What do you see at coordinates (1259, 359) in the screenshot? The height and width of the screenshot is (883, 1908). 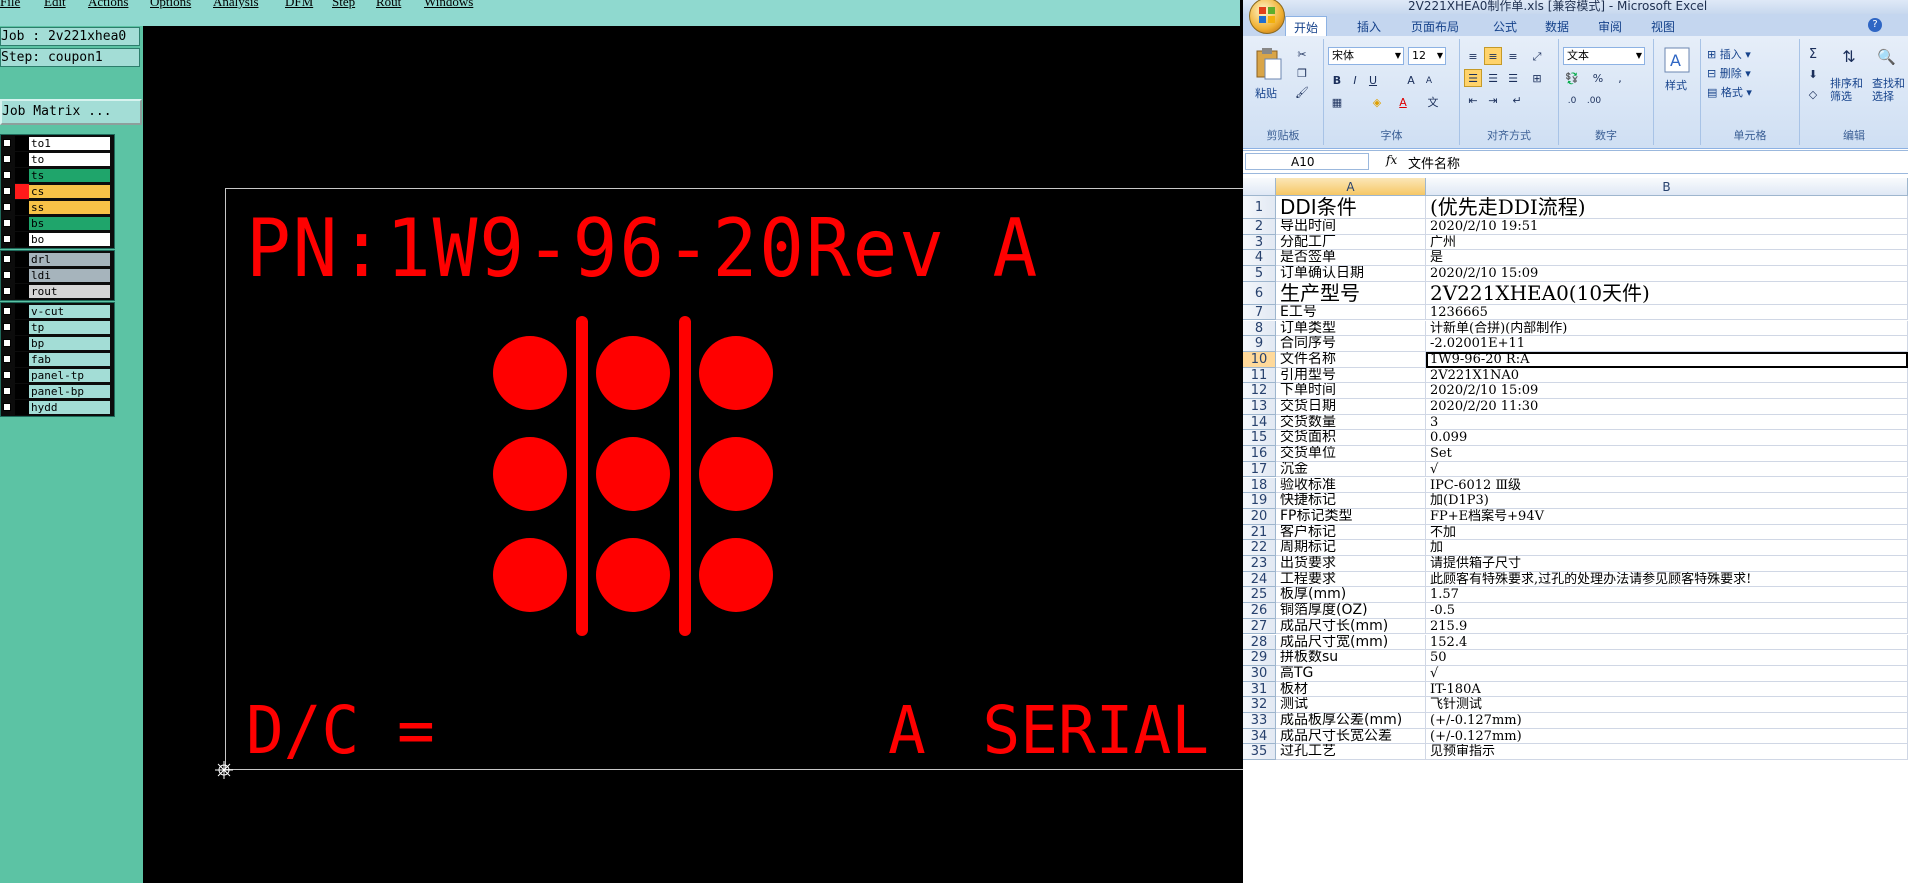 I see `row-number: 10` at bounding box center [1259, 359].